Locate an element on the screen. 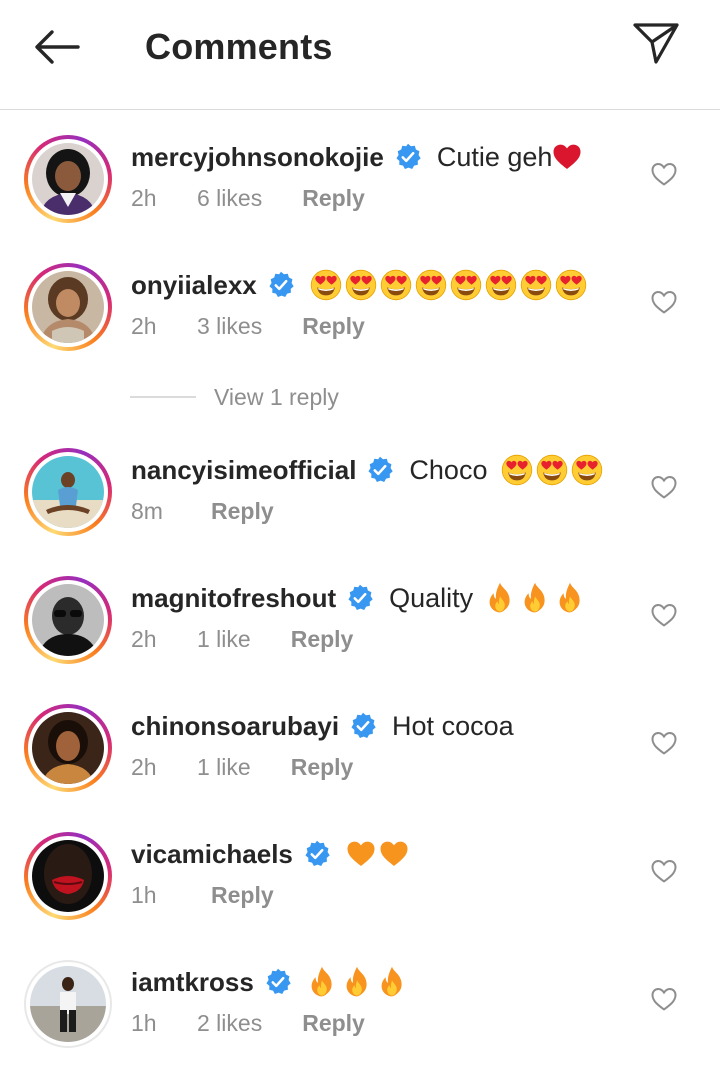 This screenshot has width=720, height=1087. comment-item: magnitofreshout Quality 2h 1 like Reply is located at coordinates (360, 631).